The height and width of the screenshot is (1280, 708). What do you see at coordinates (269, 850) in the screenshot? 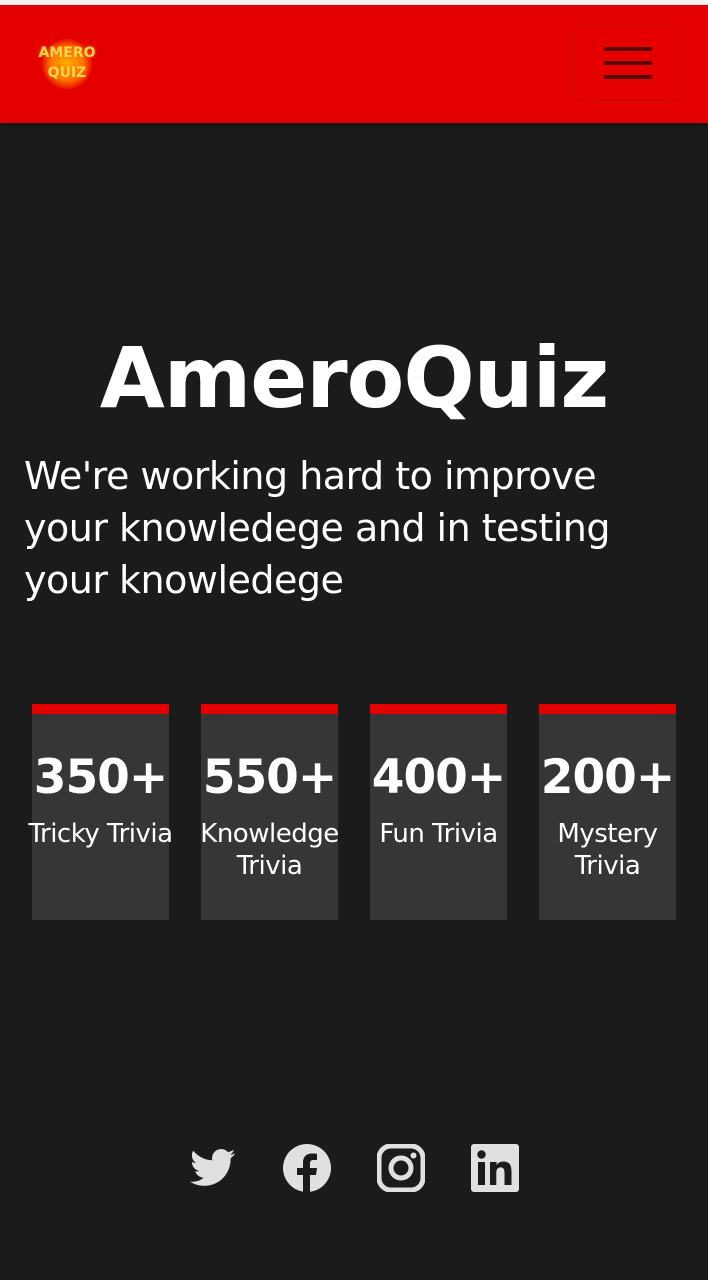
I see `stat-label: Knowledge Trivia` at bounding box center [269, 850].